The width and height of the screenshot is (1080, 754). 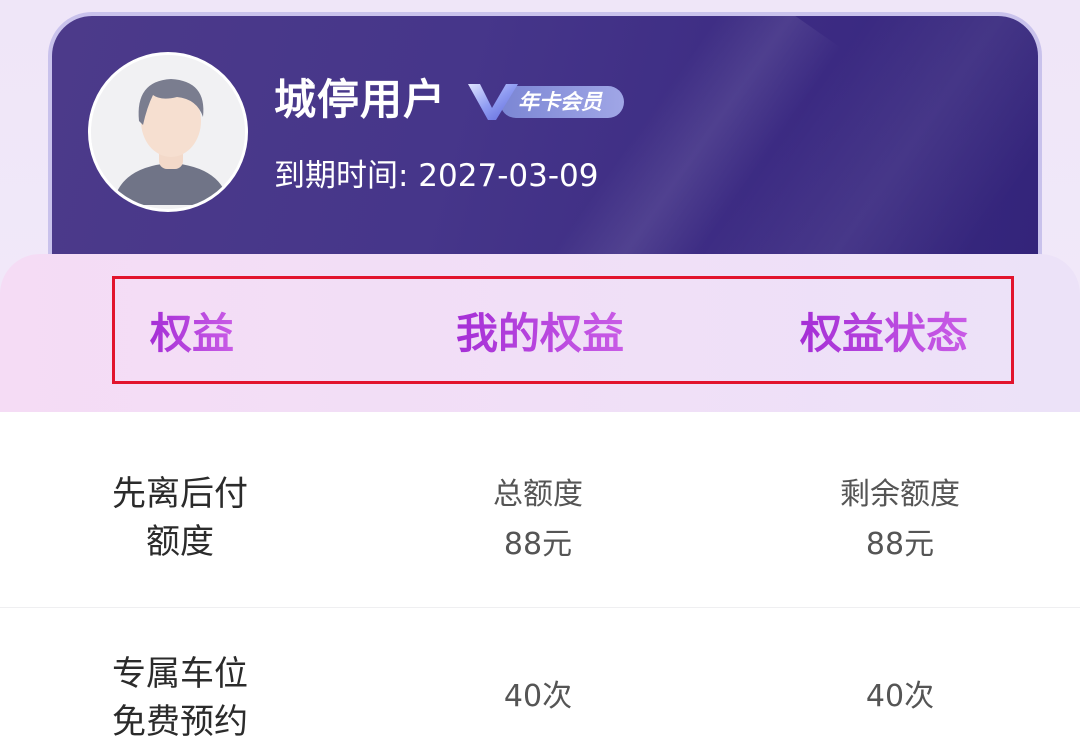 I want to click on badge-label: 年卡会员, so click(x=560, y=102).